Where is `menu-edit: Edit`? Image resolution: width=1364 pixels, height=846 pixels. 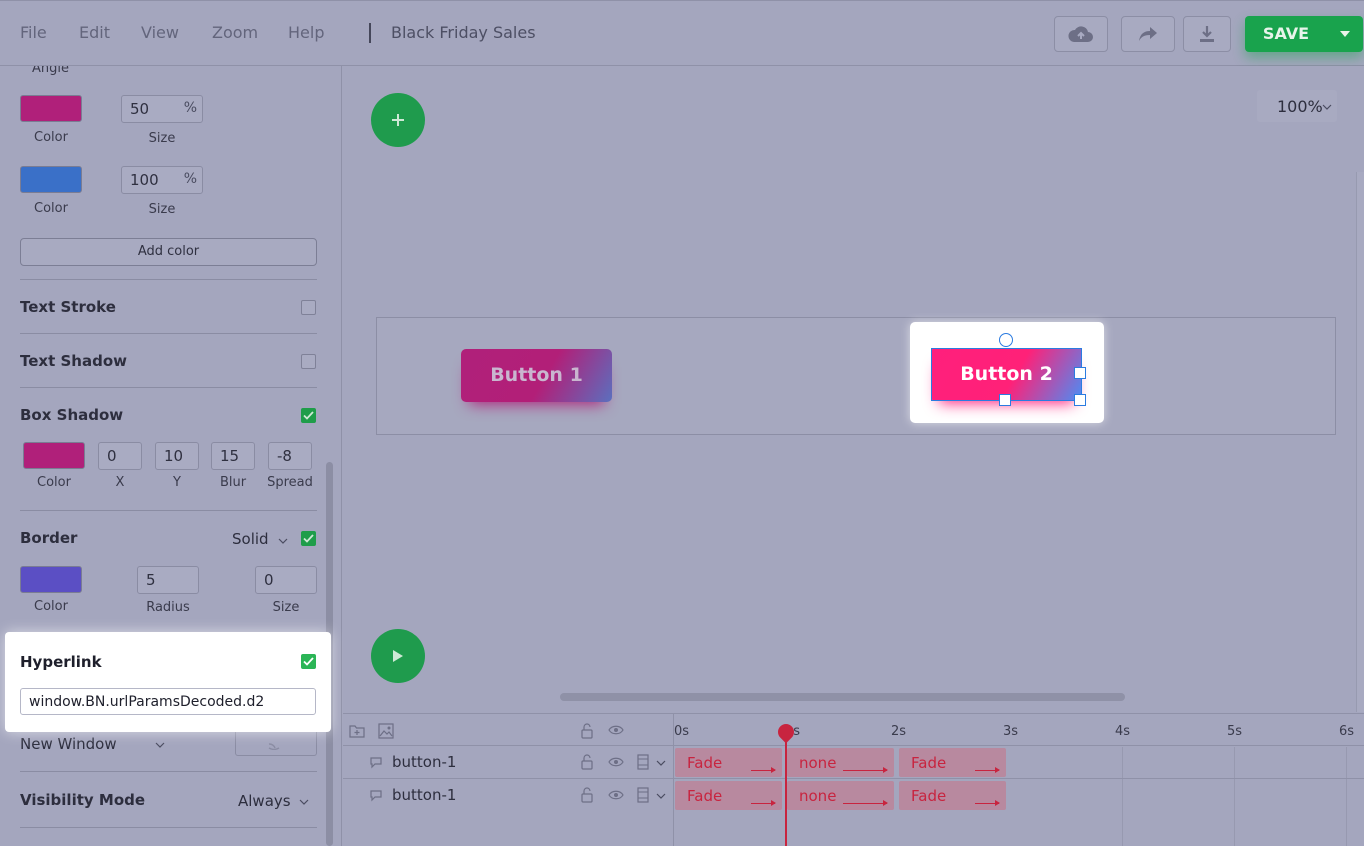
menu-edit: Edit is located at coordinates (94, 32).